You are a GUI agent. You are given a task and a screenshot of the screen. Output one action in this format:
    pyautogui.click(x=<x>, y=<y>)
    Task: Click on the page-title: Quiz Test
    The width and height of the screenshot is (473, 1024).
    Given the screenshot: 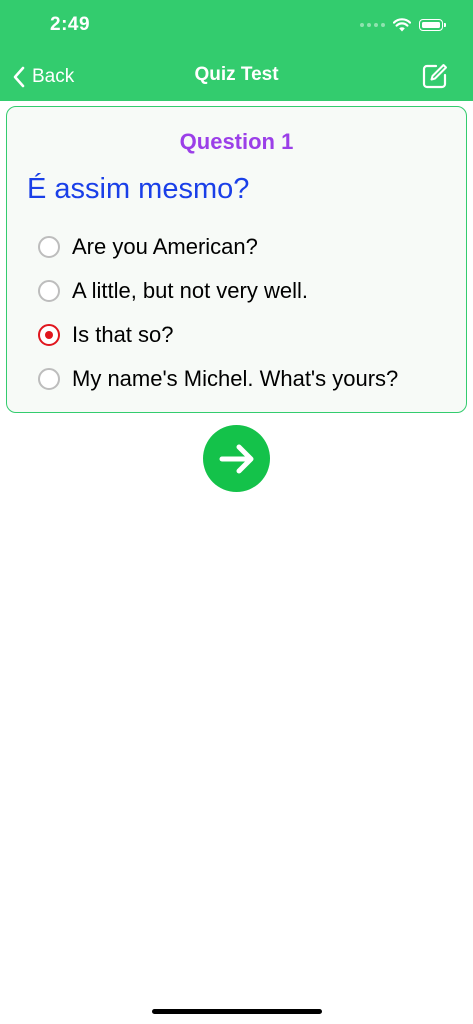 What is the action you would take?
    pyautogui.click(x=236, y=74)
    